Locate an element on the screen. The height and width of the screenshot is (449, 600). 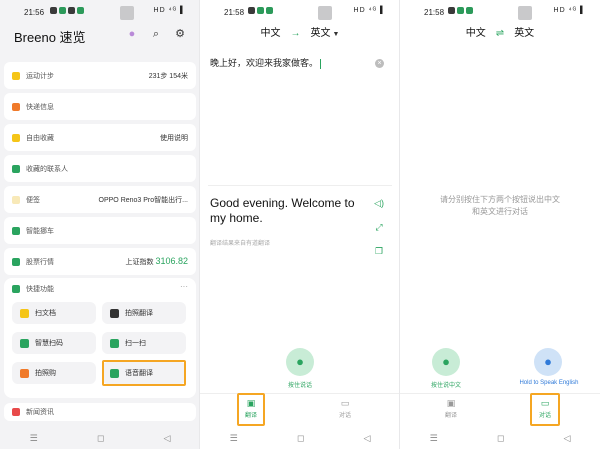
photo-shop-button: 拍照购 is located at coordinates (54, 373).